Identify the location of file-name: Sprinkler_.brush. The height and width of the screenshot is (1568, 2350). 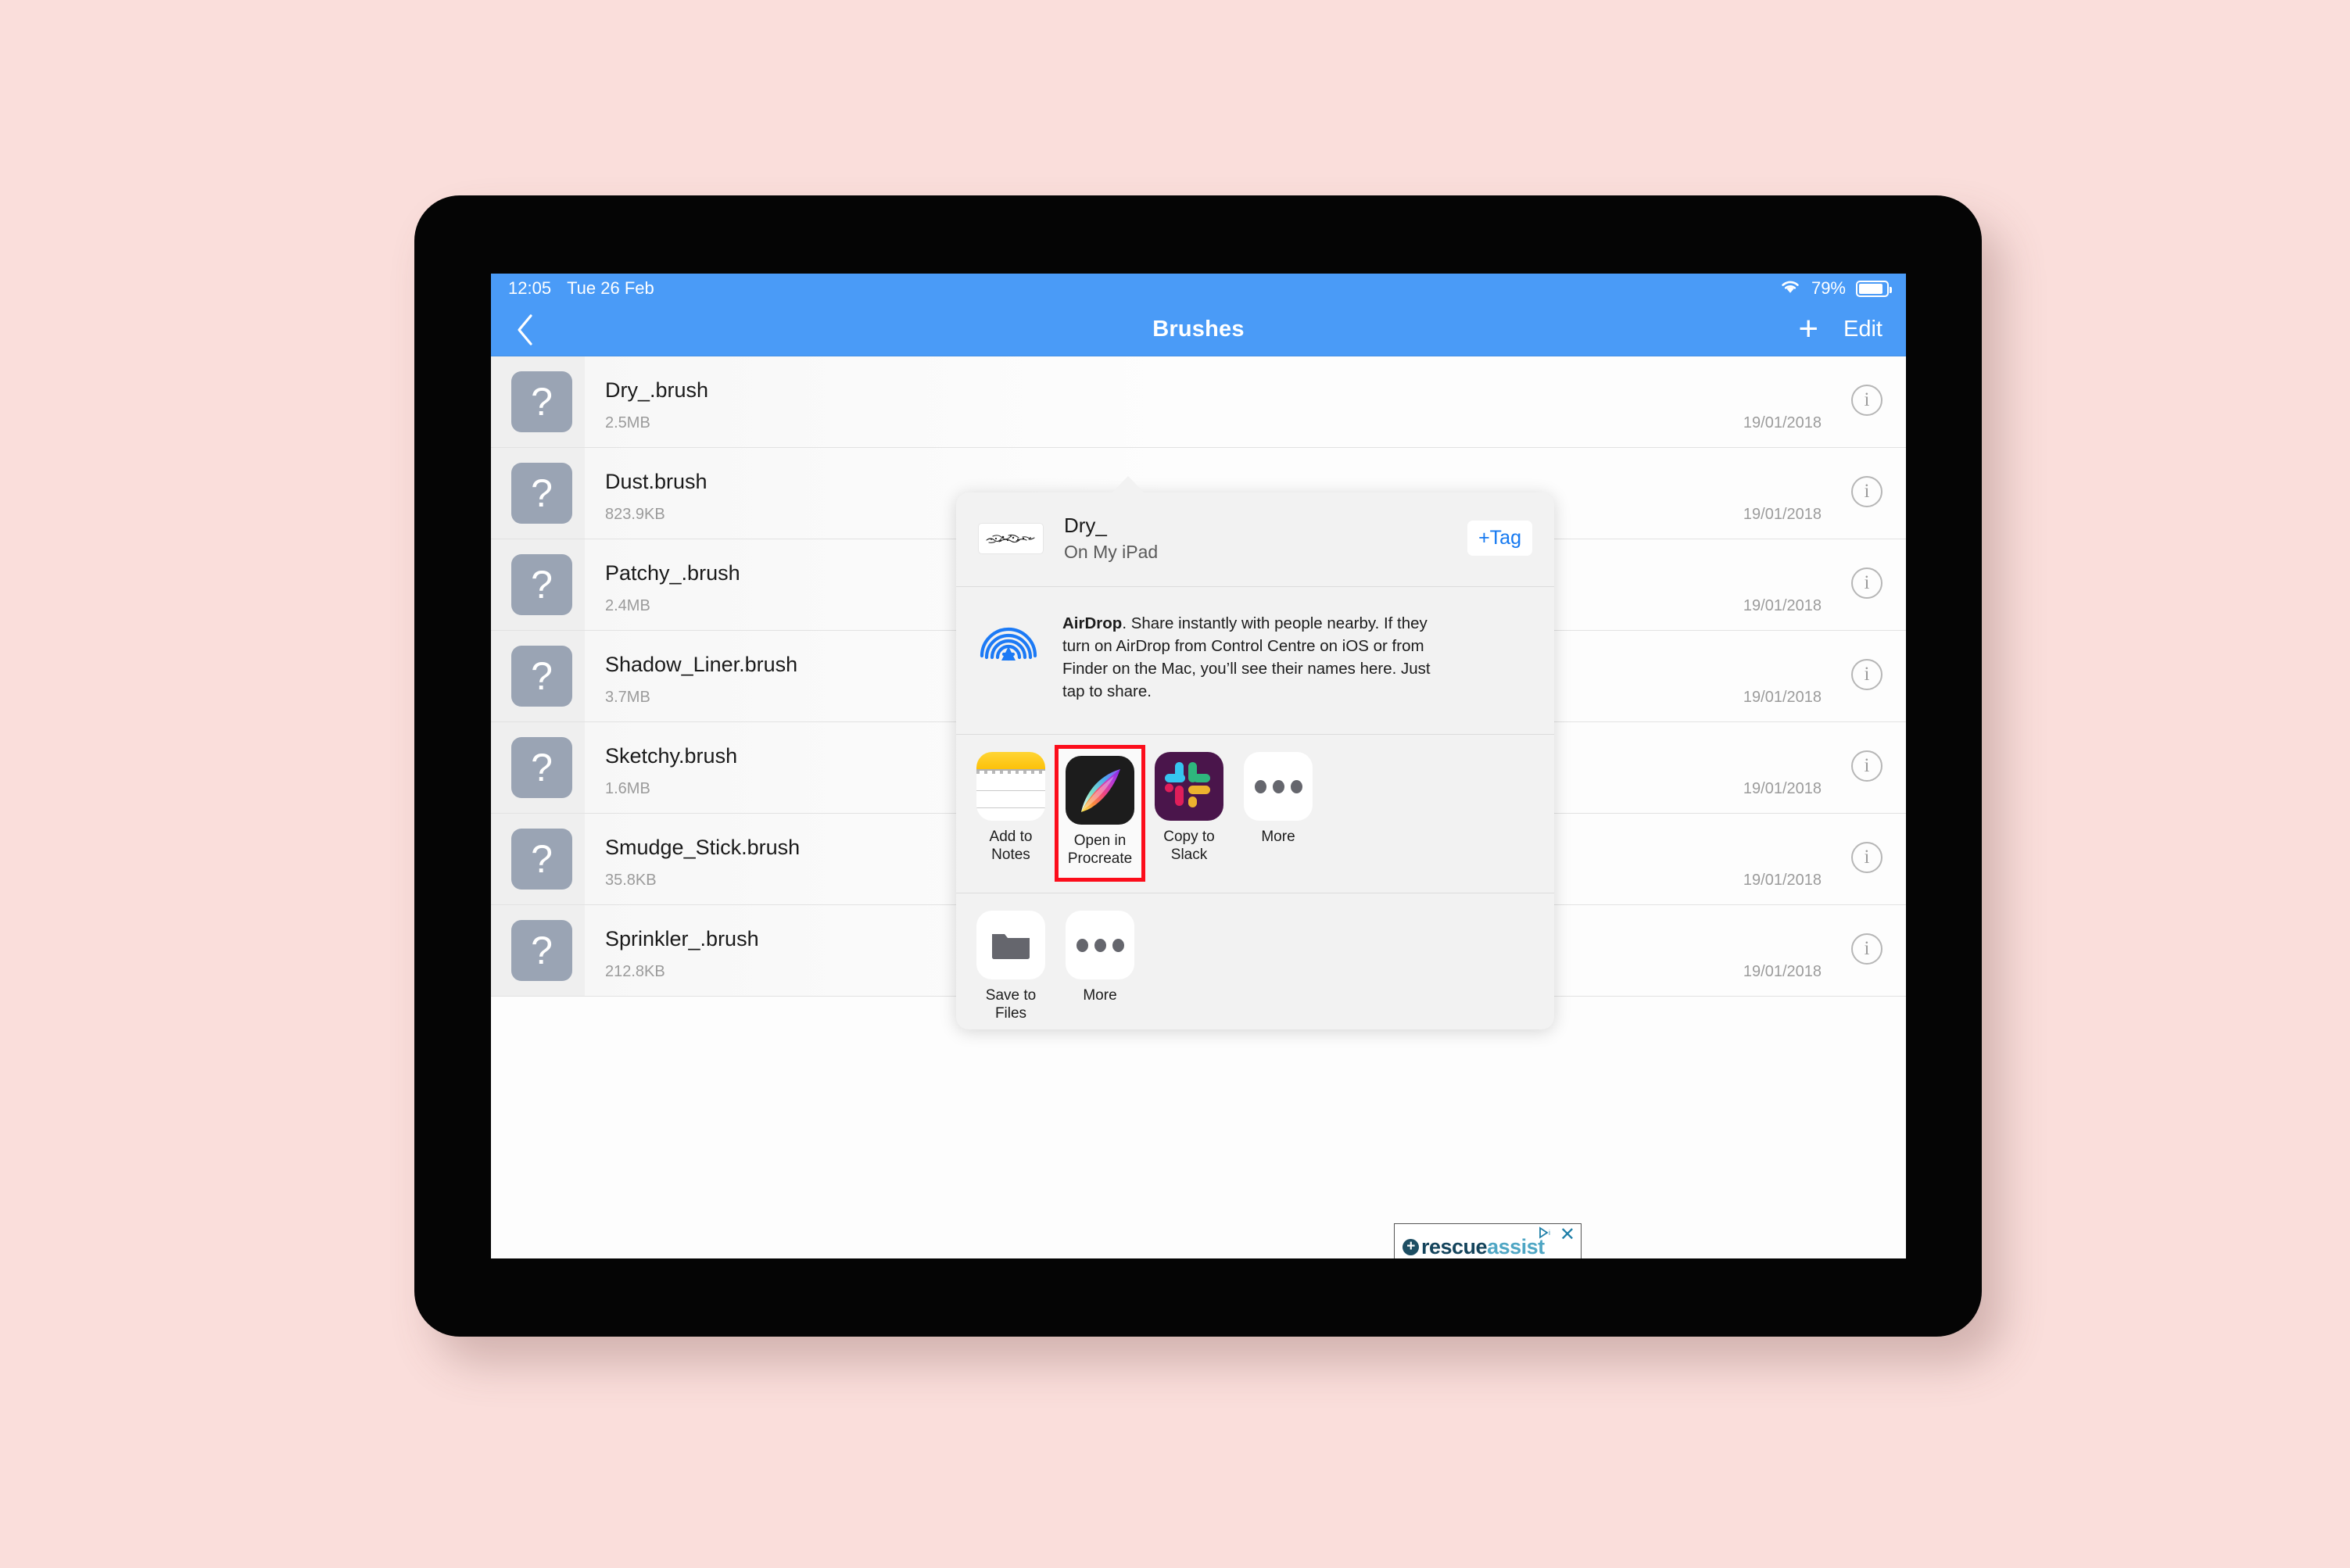
(682, 938).